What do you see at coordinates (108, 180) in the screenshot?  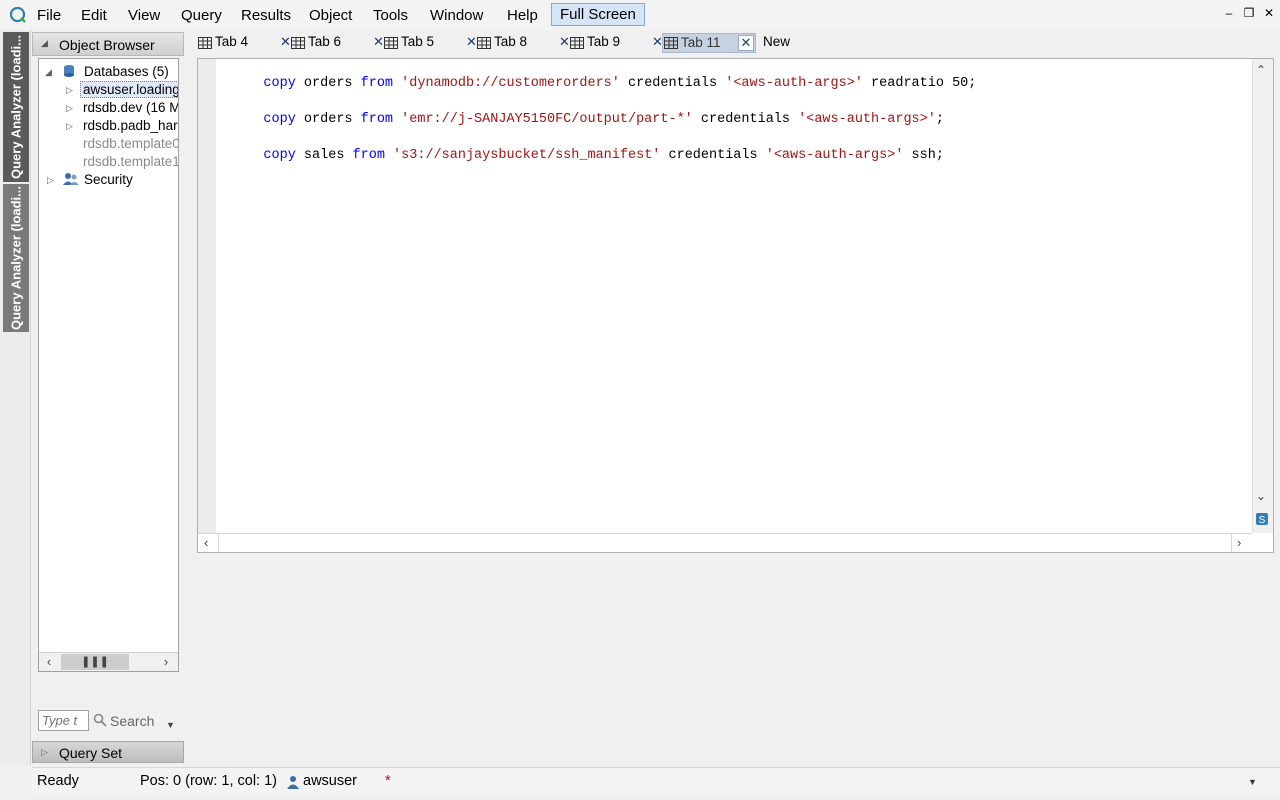 I see `tree-node-security: Security` at bounding box center [108, 180].